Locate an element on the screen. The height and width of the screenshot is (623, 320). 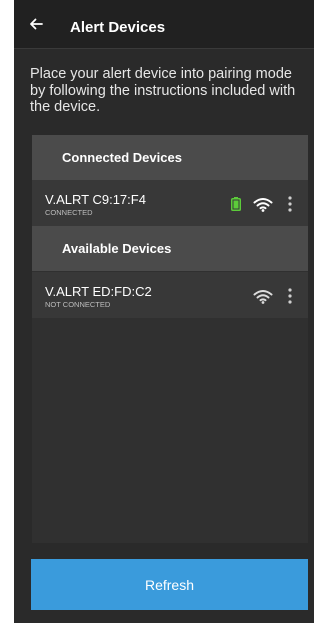
available-device-row: V.ALRT ED:FD:C2 NOT CONNECTED is located at coordinates (170, 295).